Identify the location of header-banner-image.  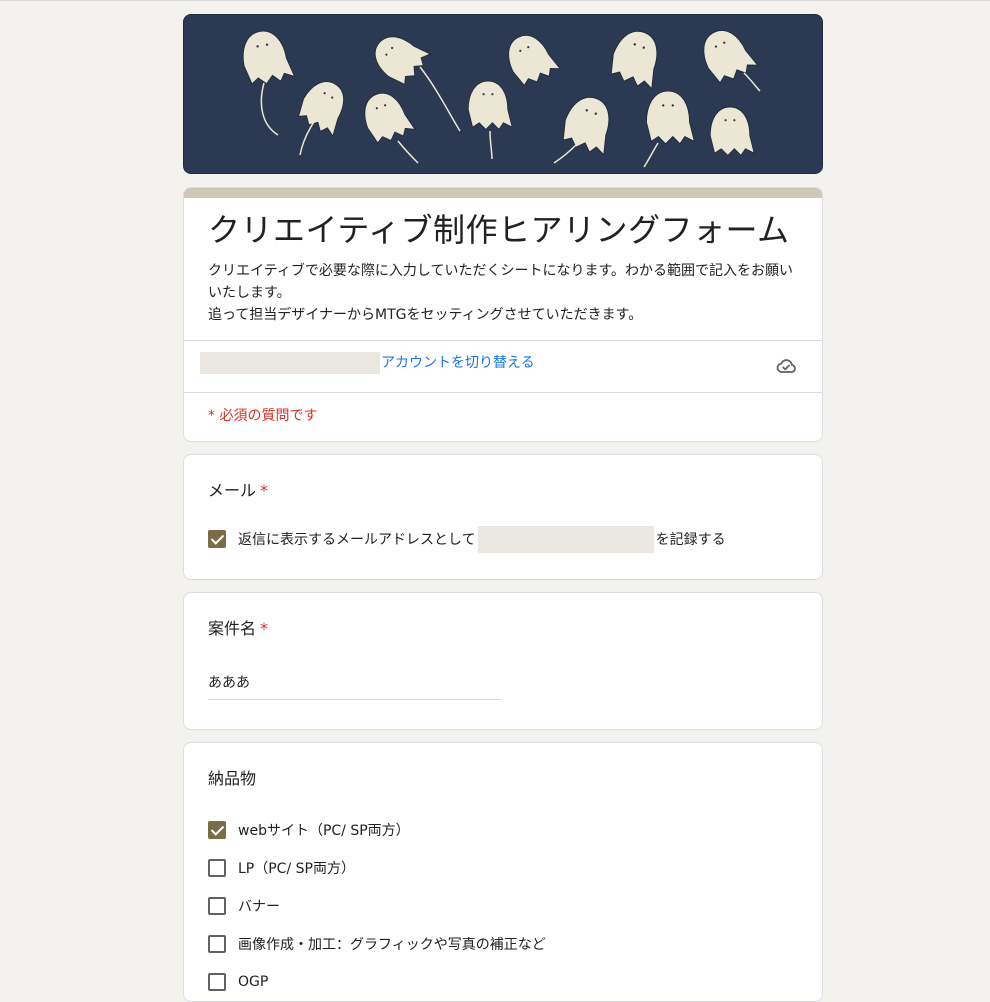
(503, 94).